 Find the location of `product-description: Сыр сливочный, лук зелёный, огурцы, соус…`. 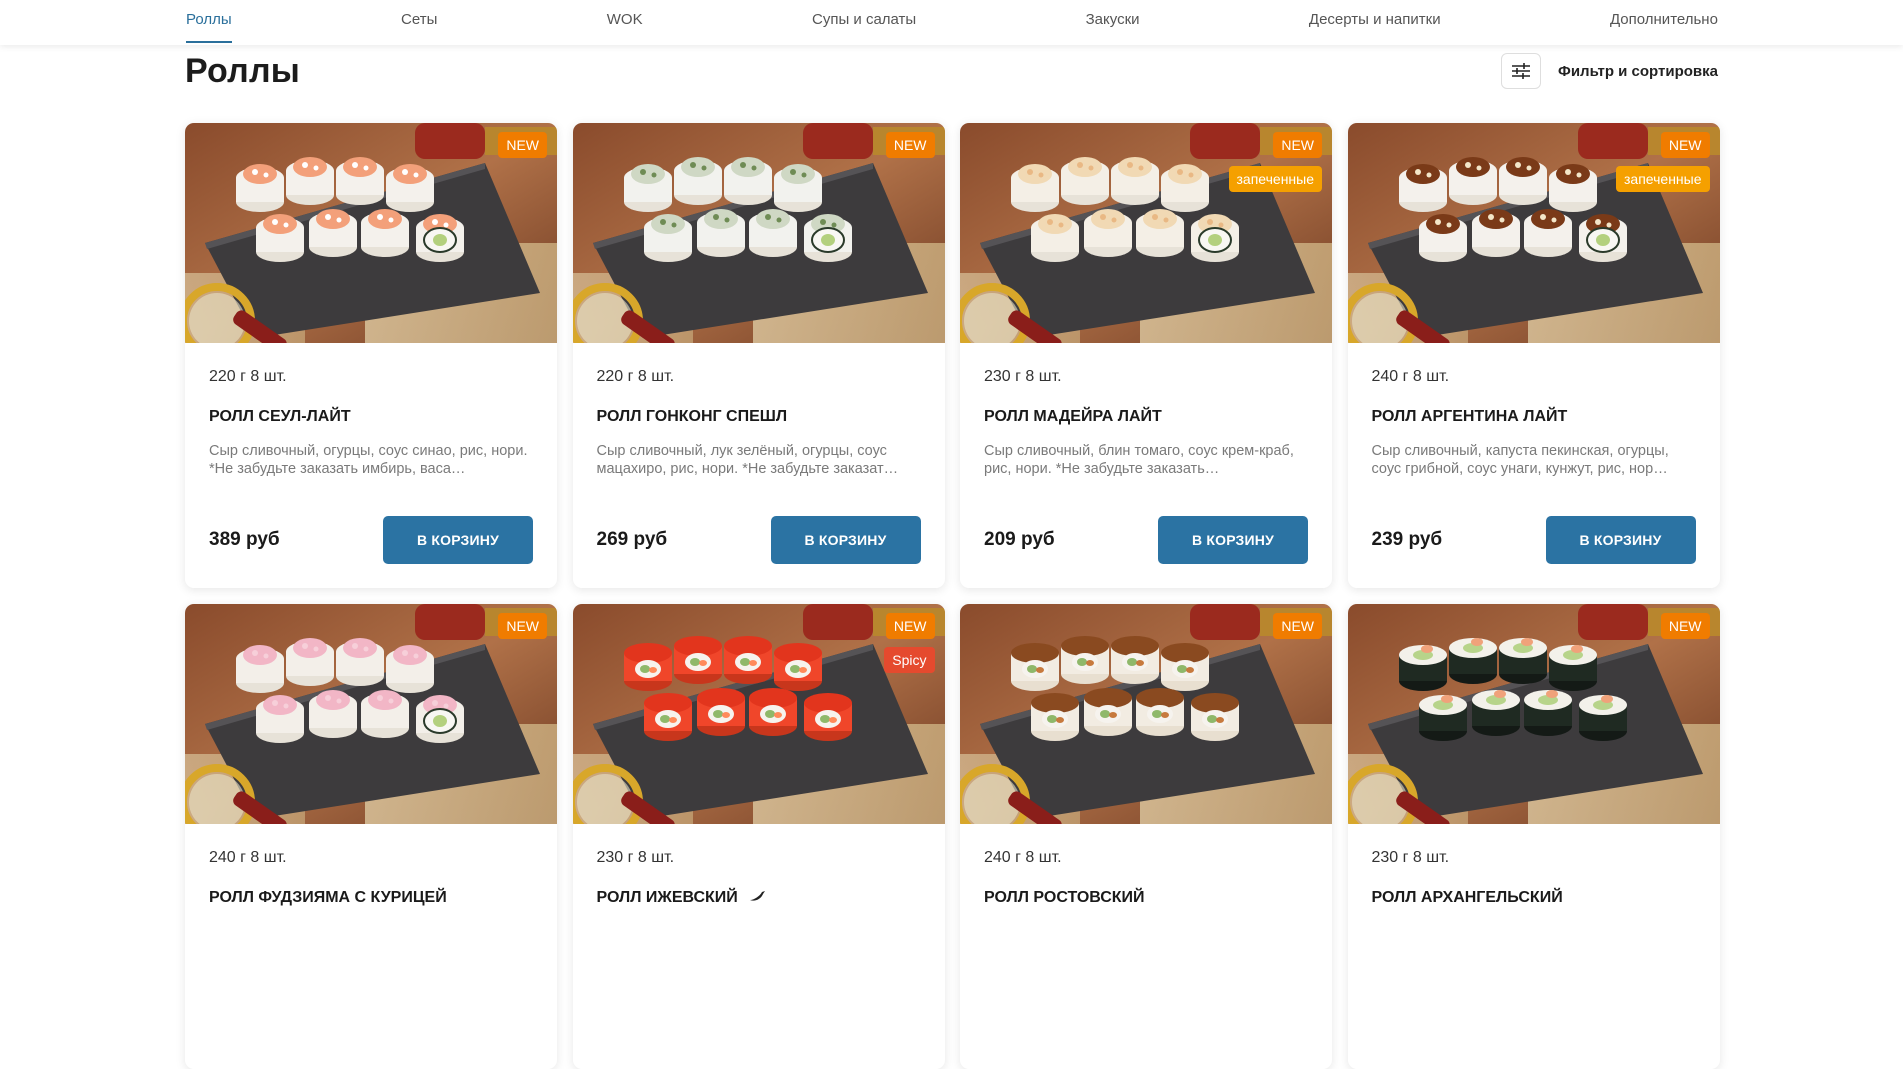

product-description: Сыр сливочный, лук зелёный, огурцы, соус… is located at coordinates (747, 460).